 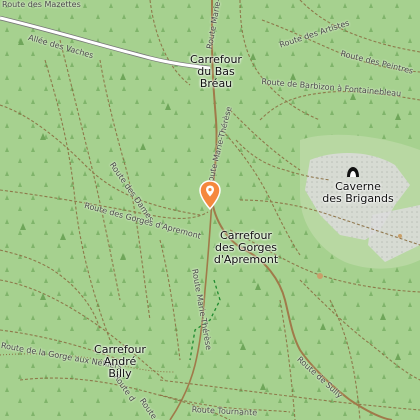 I want to click on place-label-bas-breau: Carrefour du Bas Bréau, so click(x=216, y=72).